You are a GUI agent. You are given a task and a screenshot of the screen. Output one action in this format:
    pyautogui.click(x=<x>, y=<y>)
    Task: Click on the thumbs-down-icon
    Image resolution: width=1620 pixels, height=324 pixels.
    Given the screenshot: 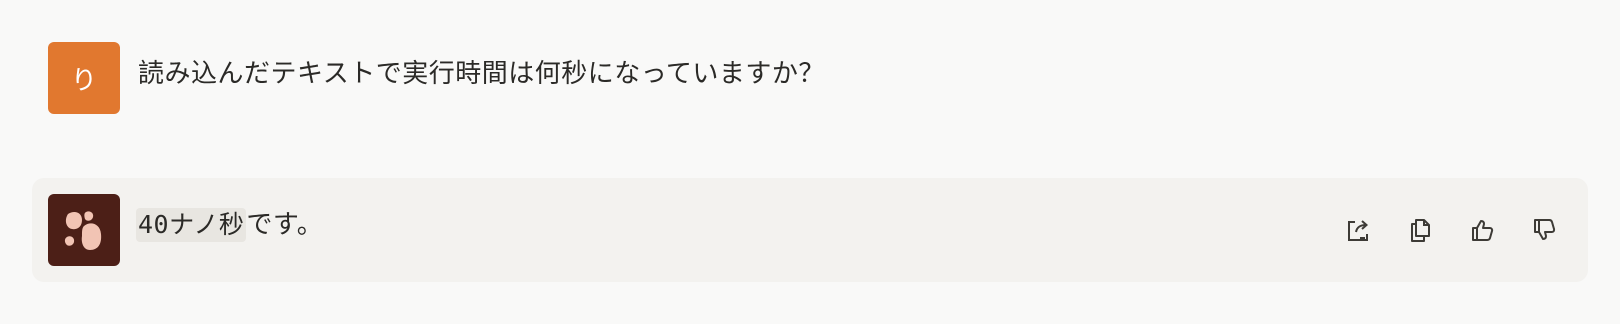 What is the action you would take?
    pyautogui.click(x=1545, y=229)
    